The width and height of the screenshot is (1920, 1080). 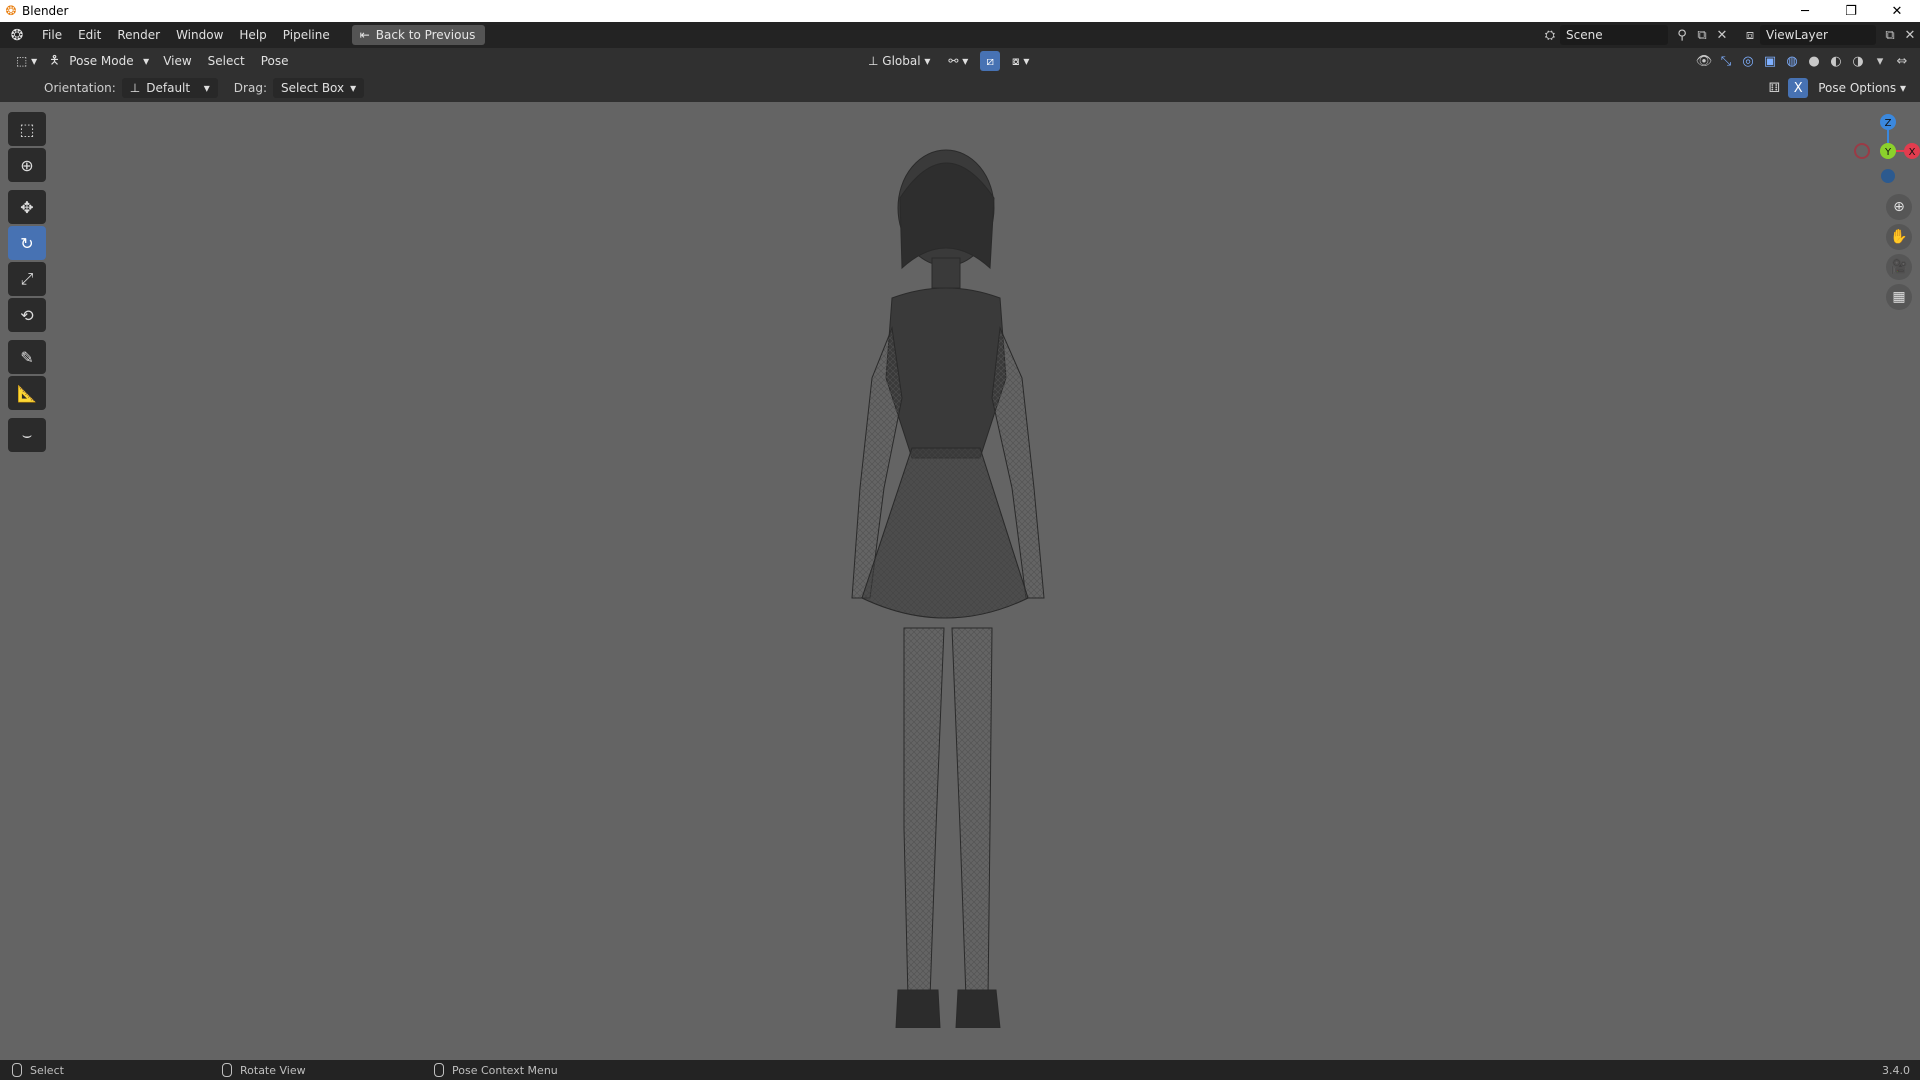 I want to click on pose-options-group: ⚅ X Pose Options ▾, so click(x=1838, y=88).